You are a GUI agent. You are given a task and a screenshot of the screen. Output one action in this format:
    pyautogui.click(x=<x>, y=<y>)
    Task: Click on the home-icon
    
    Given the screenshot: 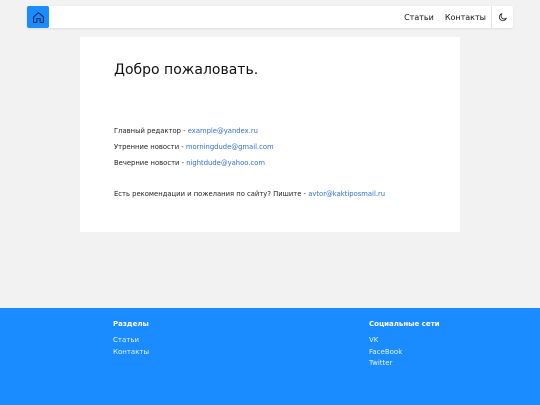 What is the action you would take?
    pyautogui.click(x=38, y=17)
    